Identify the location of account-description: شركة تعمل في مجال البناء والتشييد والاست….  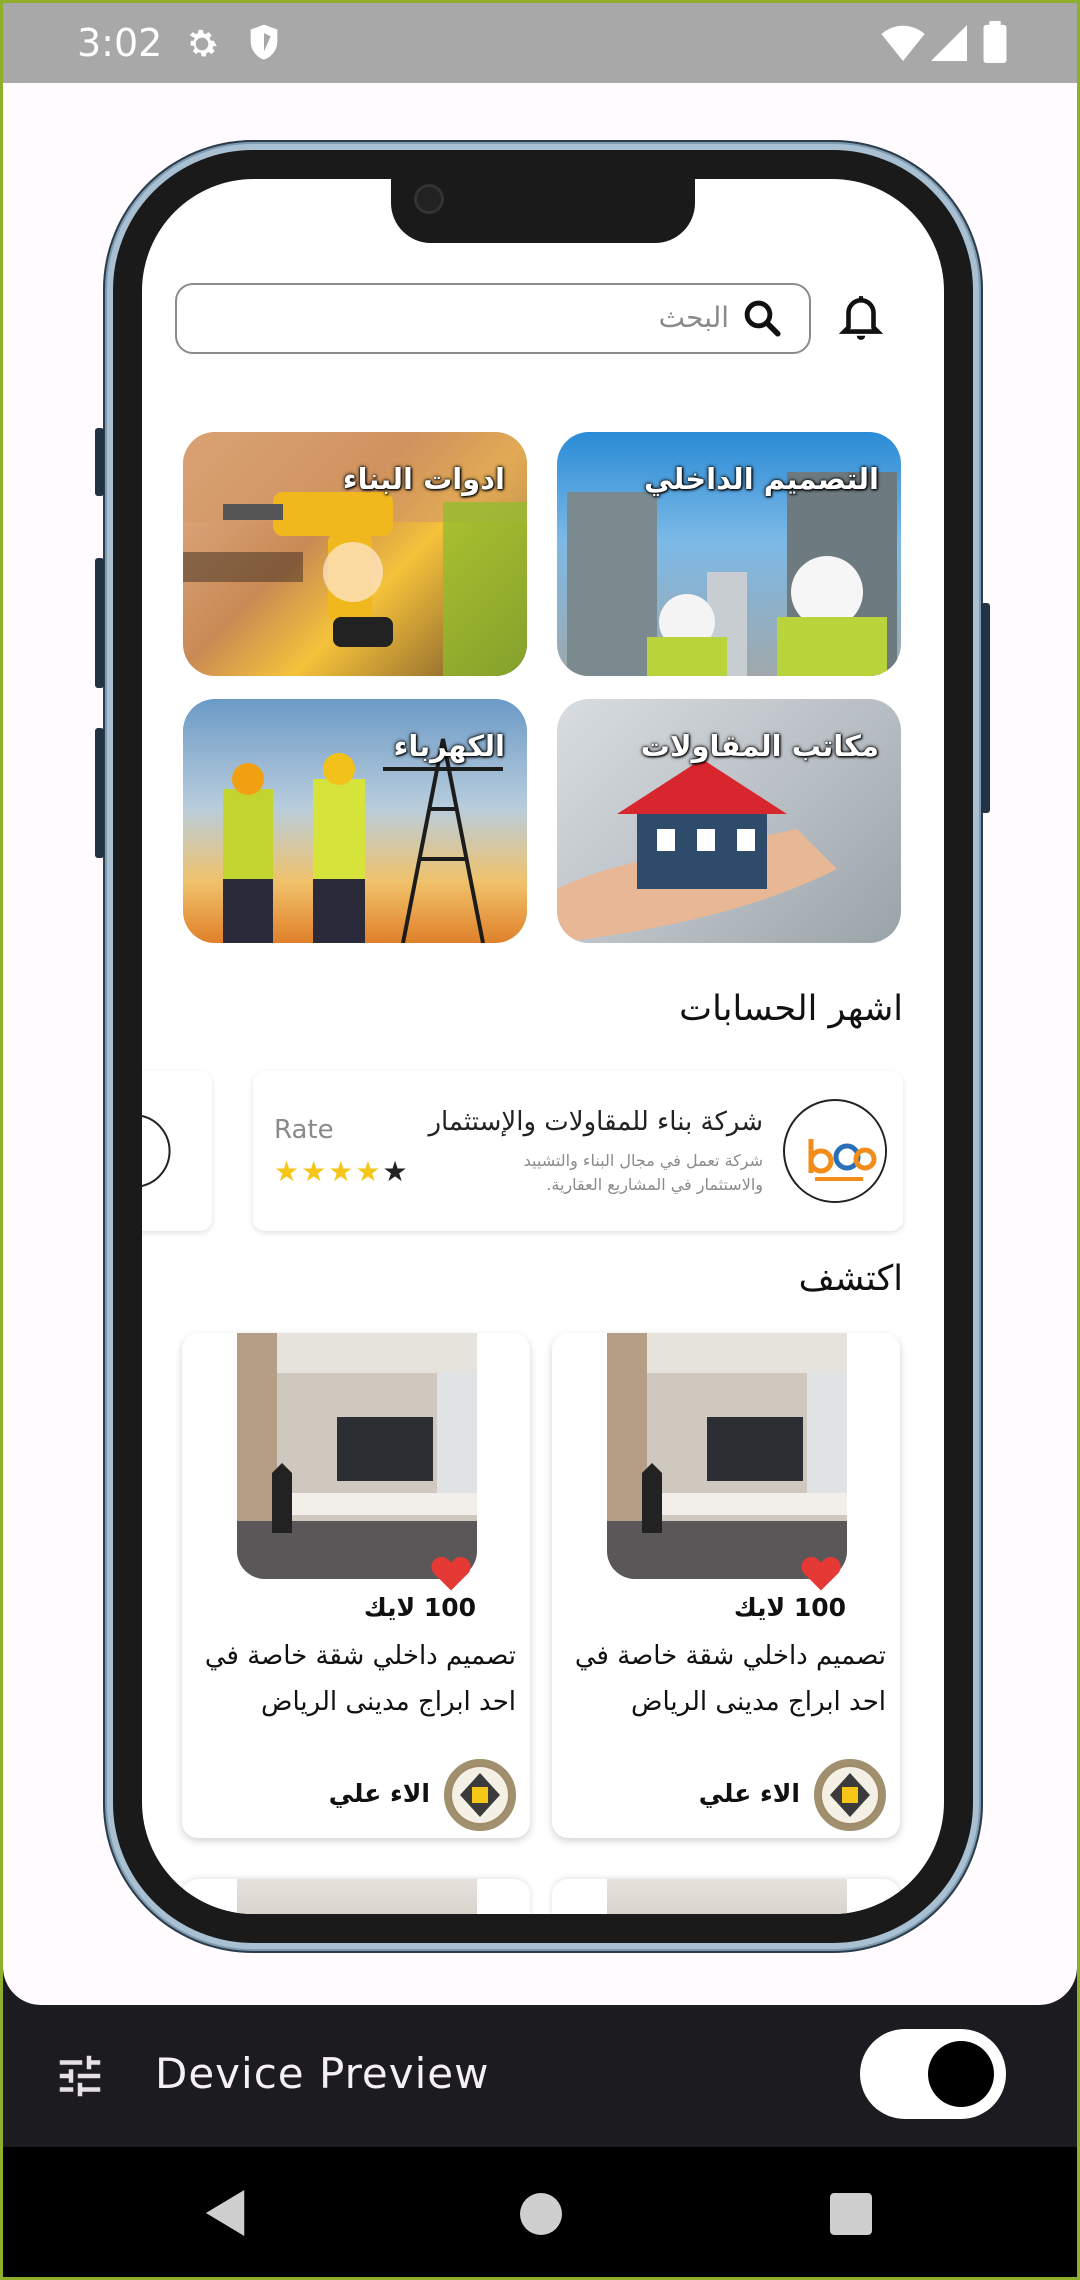
(643, 1172).